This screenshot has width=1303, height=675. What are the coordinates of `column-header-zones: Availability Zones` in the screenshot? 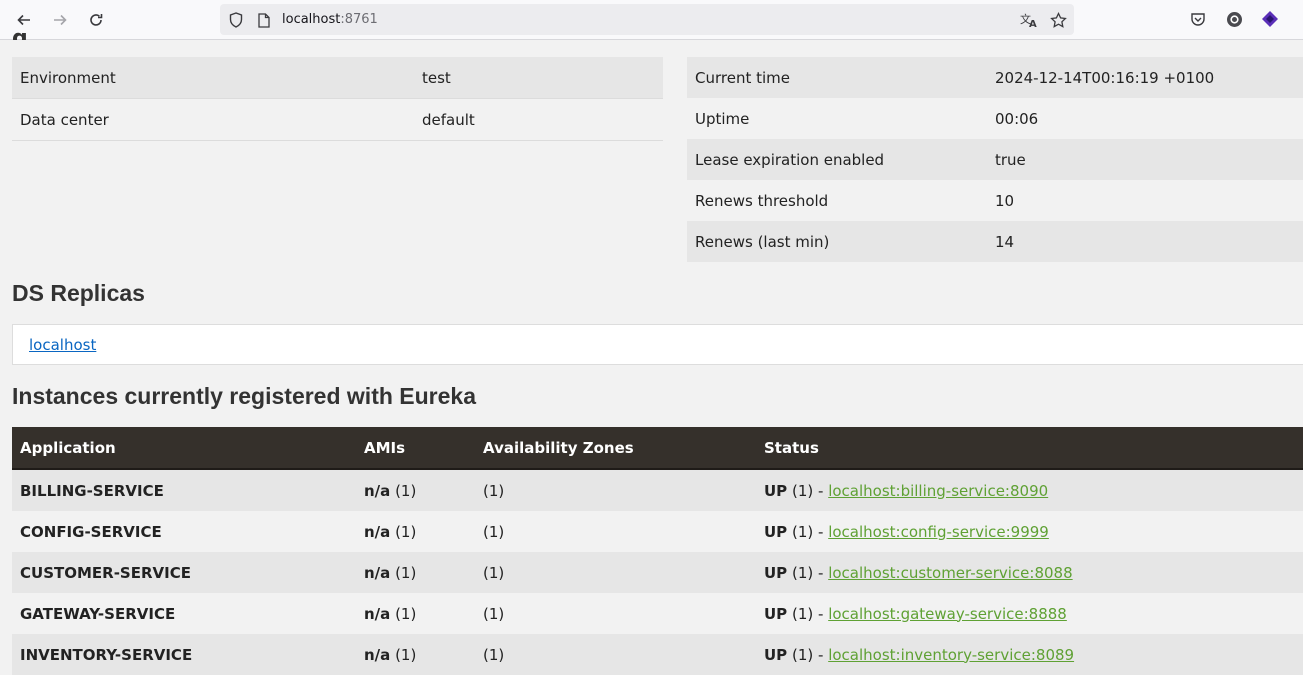 It's located at (615, 448).